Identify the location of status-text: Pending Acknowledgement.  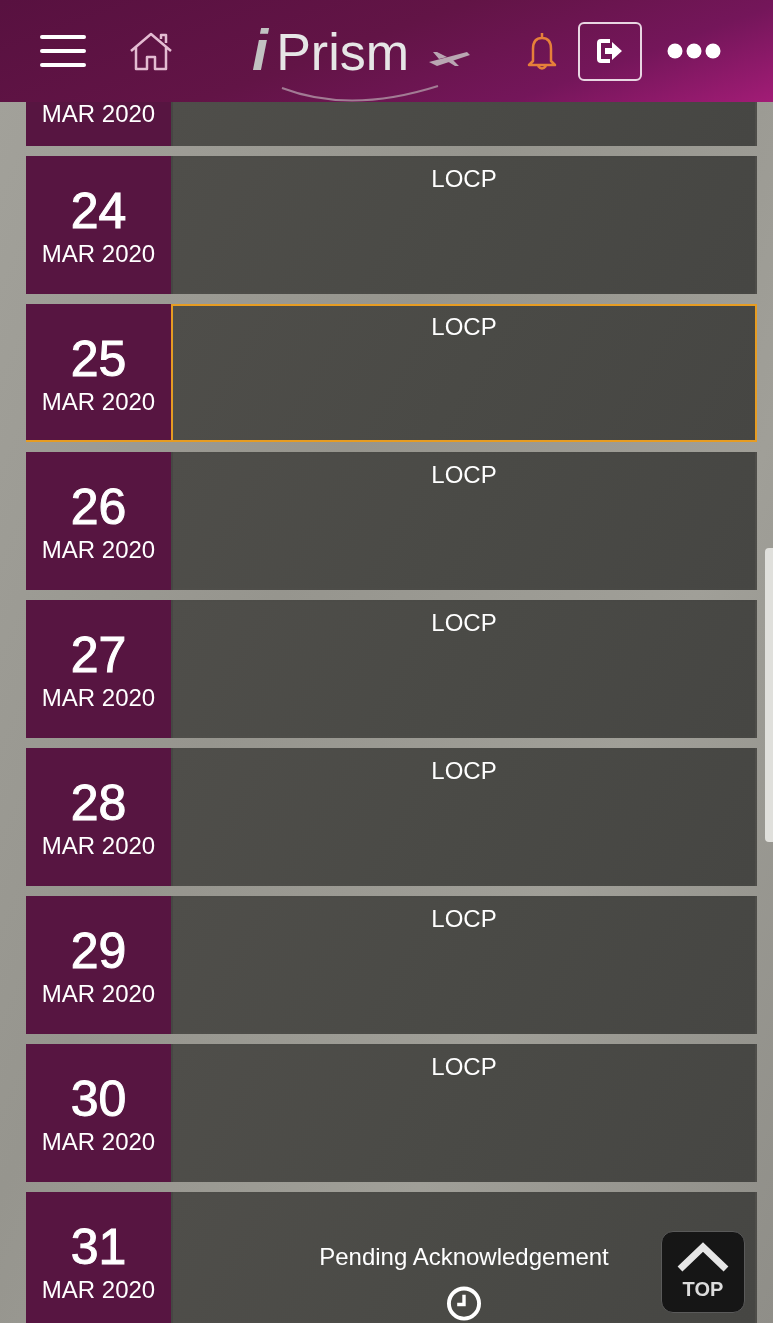
(464, 1257).